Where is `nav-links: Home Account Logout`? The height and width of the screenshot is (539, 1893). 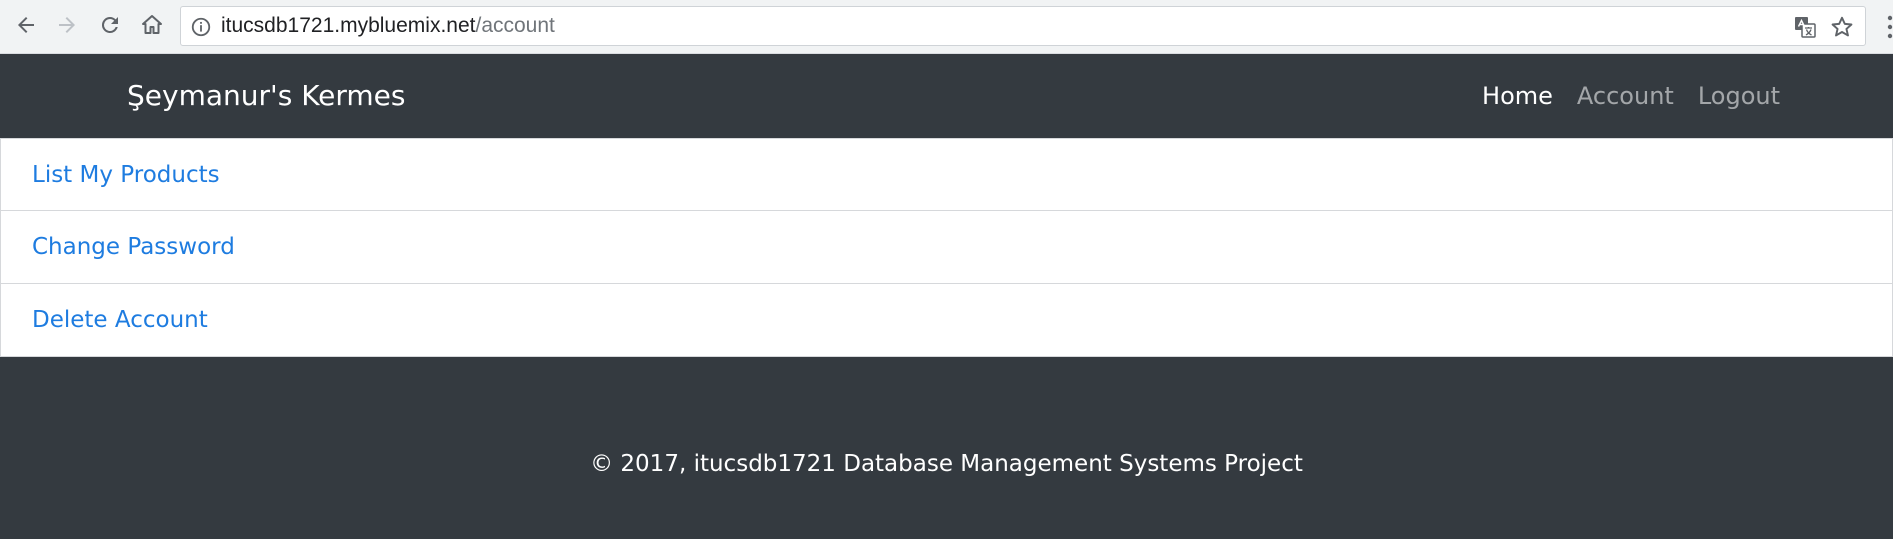
nav-links: Home Account Logout is located at coordinates (1631, 96).